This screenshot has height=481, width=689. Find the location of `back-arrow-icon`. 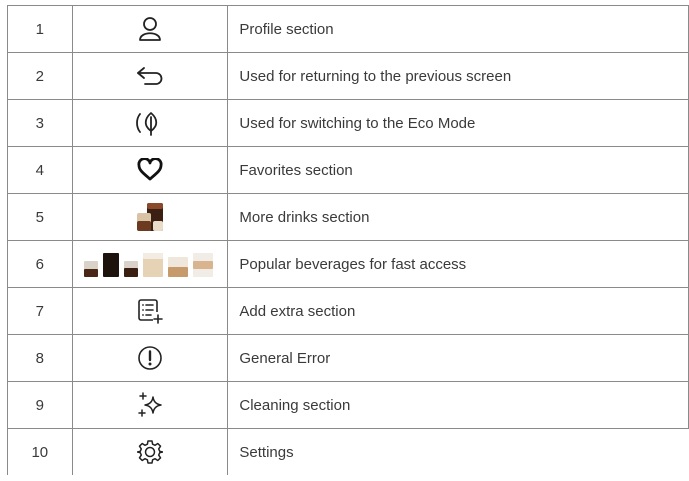

back-arrow-icon is located at coordinates (150, 76).